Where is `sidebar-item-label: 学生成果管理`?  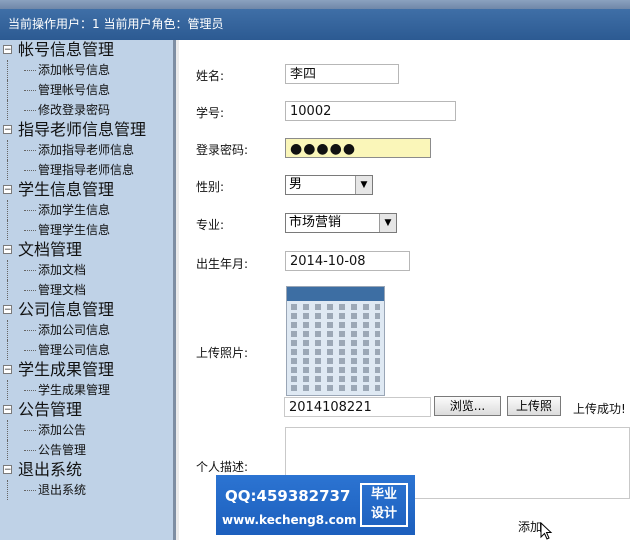
sidebar-item-label: 学生成果管理 is located at coordinates (74, 390).